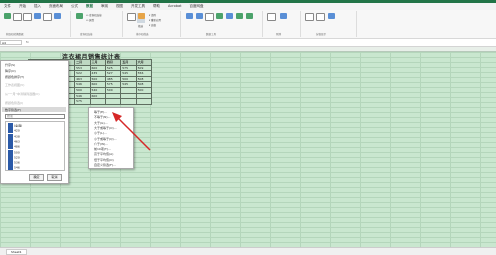 The width and height of the screenshot is (496, 255). I want to click on annotation-arrow, so click(131, 131).